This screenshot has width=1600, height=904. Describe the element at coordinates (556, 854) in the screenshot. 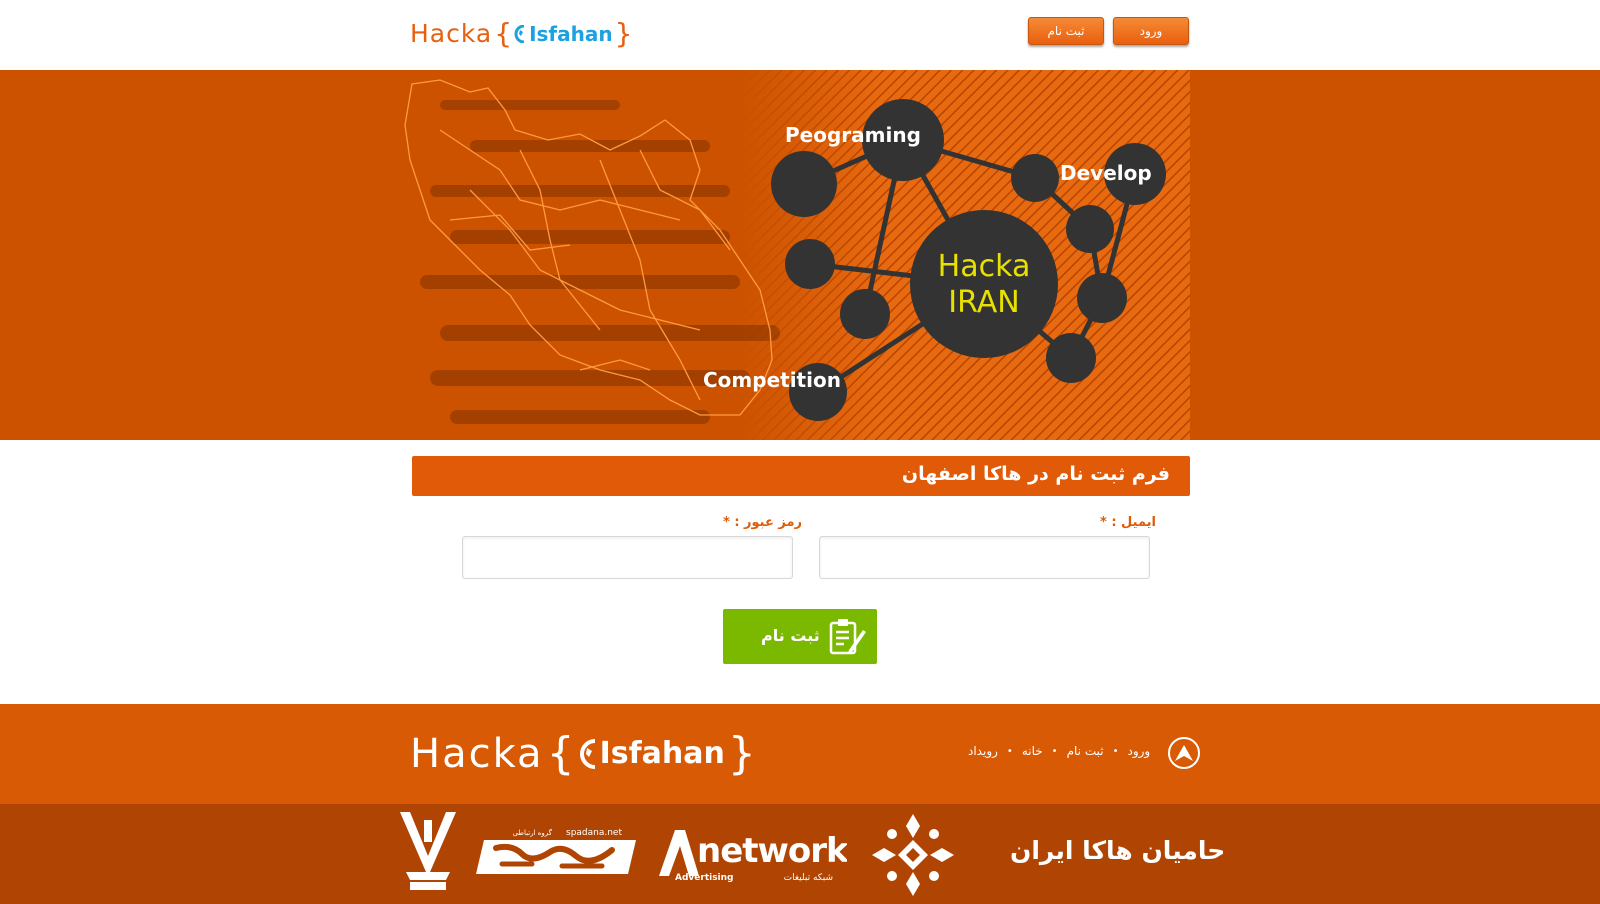

I see `sponsor-logo-spadana: spadana.net گروه ارتباطی` at that location.